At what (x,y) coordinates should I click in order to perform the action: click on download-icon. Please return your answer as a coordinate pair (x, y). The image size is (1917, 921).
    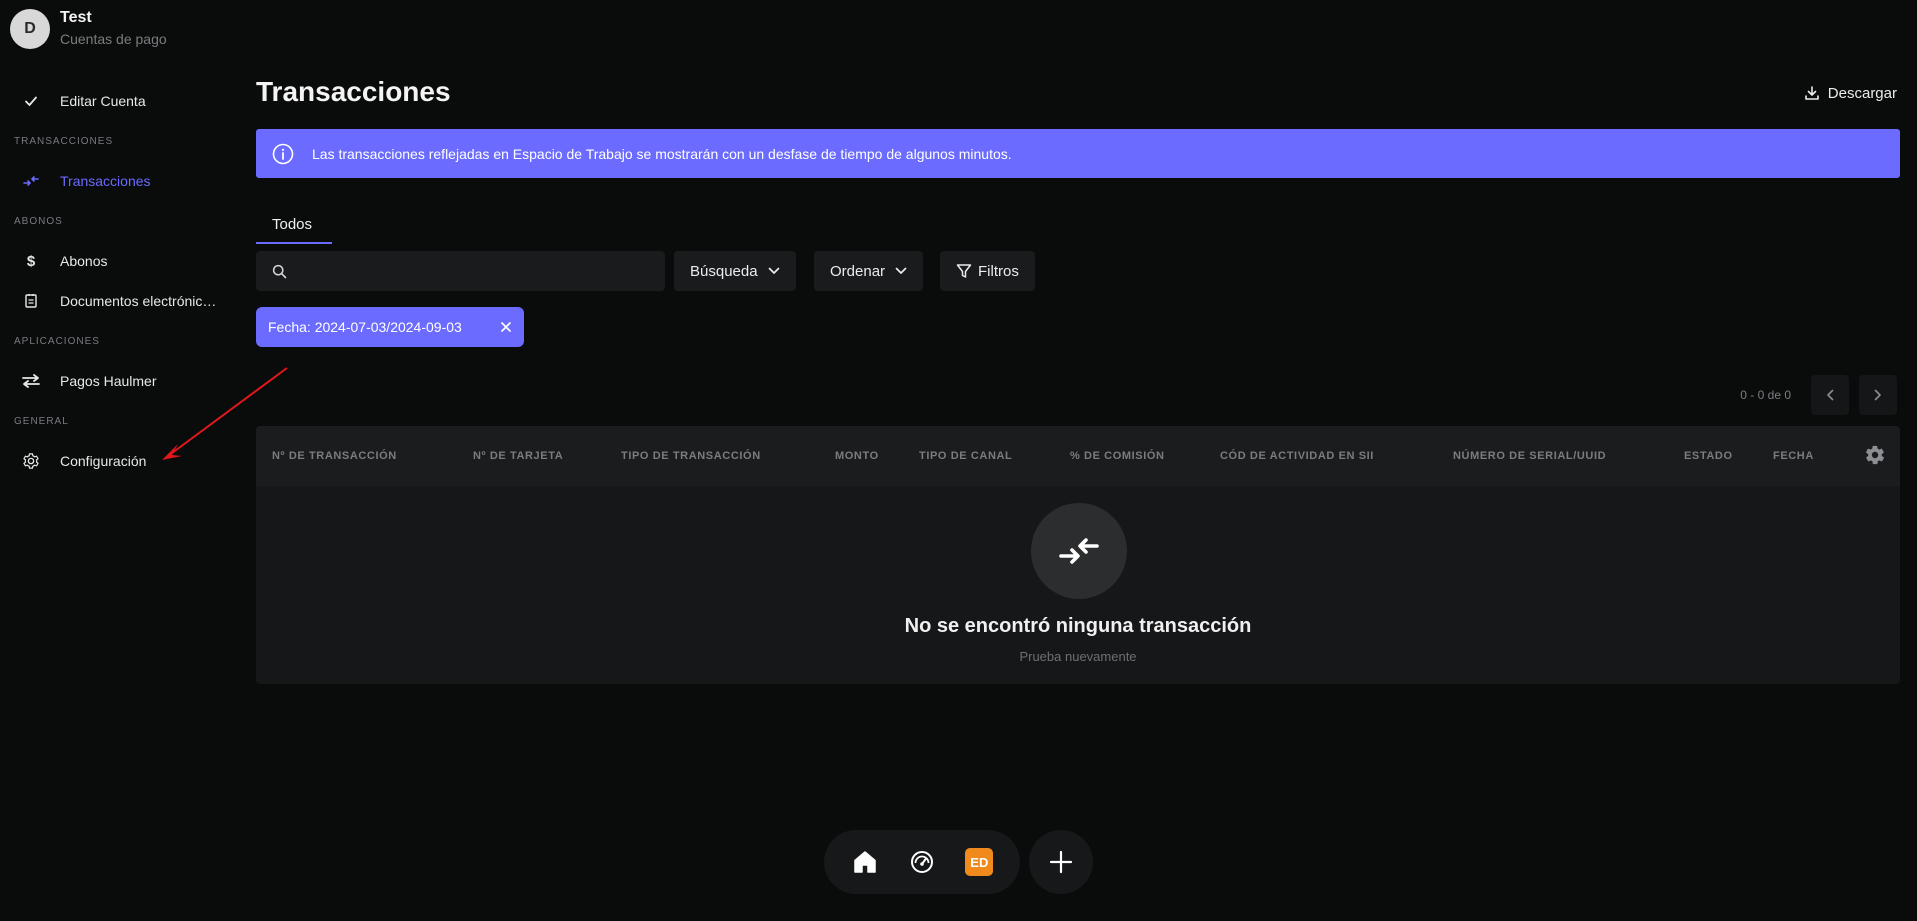
    Looking at the image, I should click on (1812, 93).